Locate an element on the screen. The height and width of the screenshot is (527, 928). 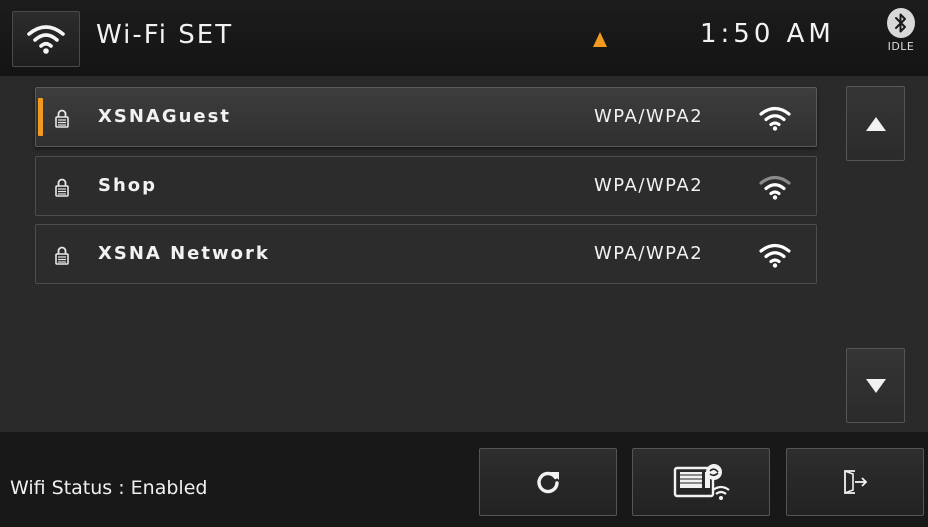
network-ssid: Shop is located at coordinates (128, 185).